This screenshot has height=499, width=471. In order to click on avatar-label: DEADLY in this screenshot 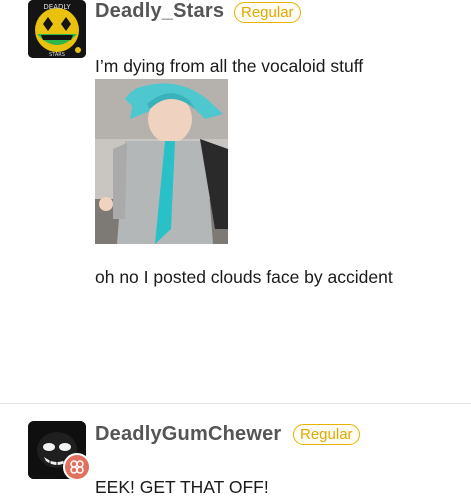, I will do `click(57, 7)`.